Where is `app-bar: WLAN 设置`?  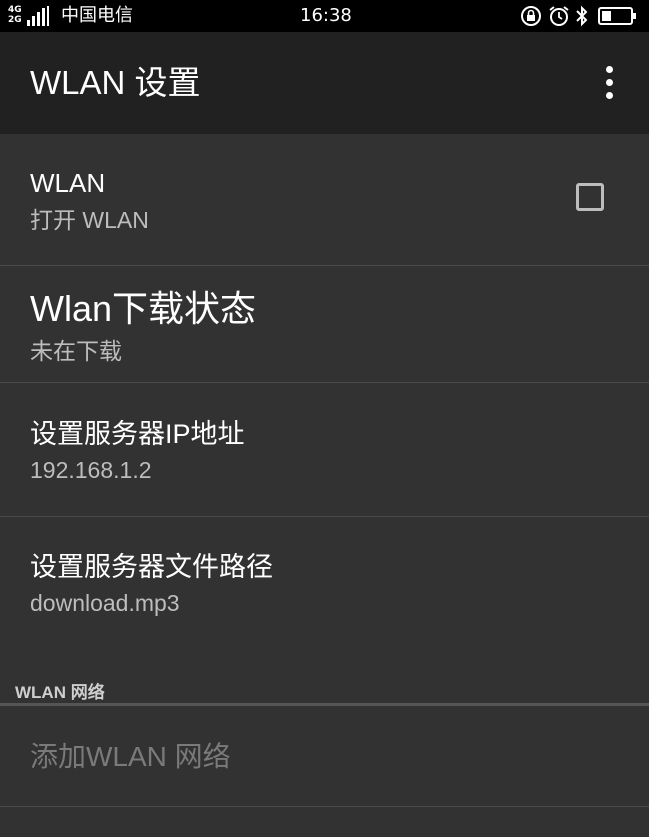 app-bar: WLAN 设置 is located at coordinates (324, 83).